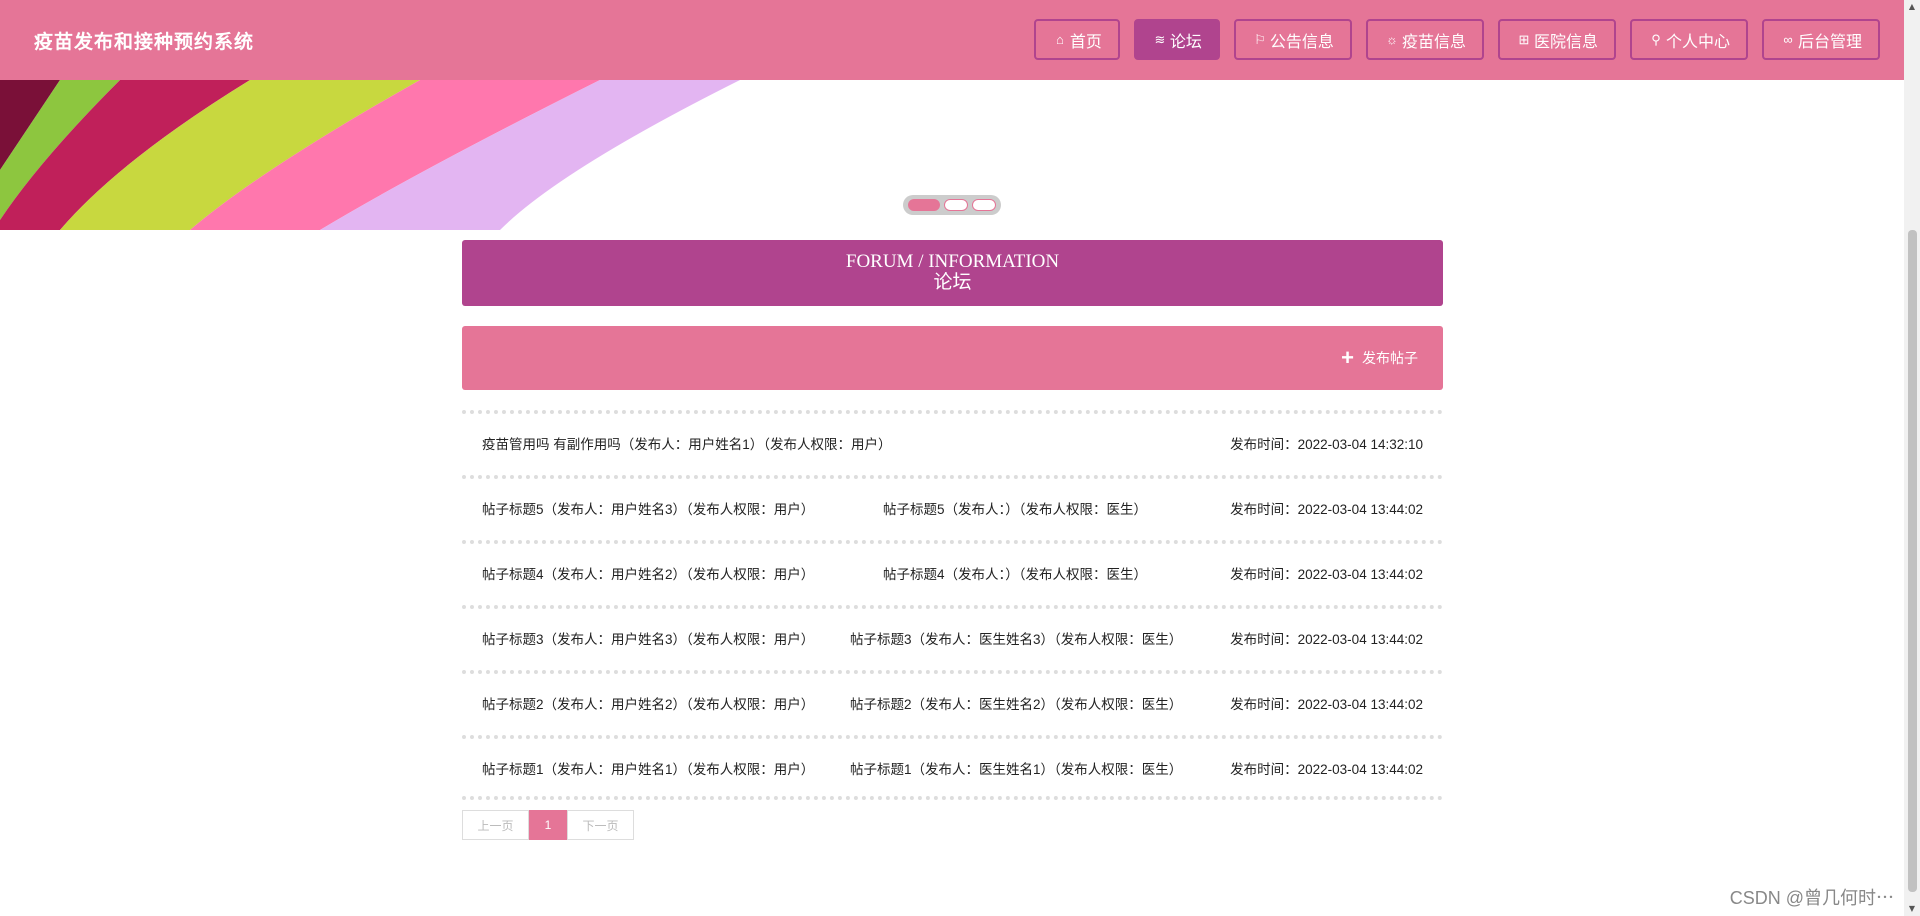 This screenshot has width=1920, height=916. Describe the element at coordinates (1016, 638) in the screenshot. I see `post-title-secondary: 帖子标题3（发布人：医生姓名3）（发布人权限：医生）` at that location.